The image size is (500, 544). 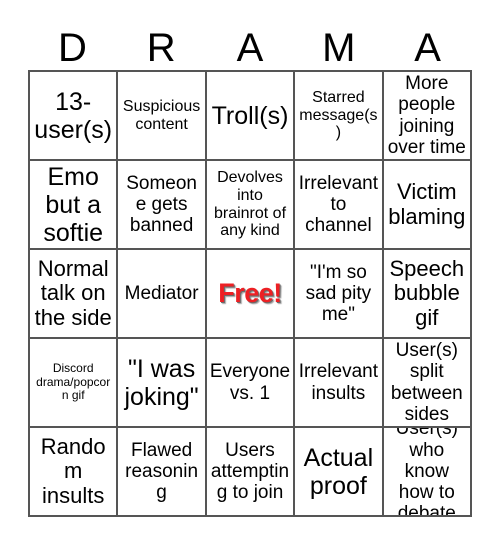 I want to click on bingo-cell-label: Victim blaming, so click(x=427, y=203).